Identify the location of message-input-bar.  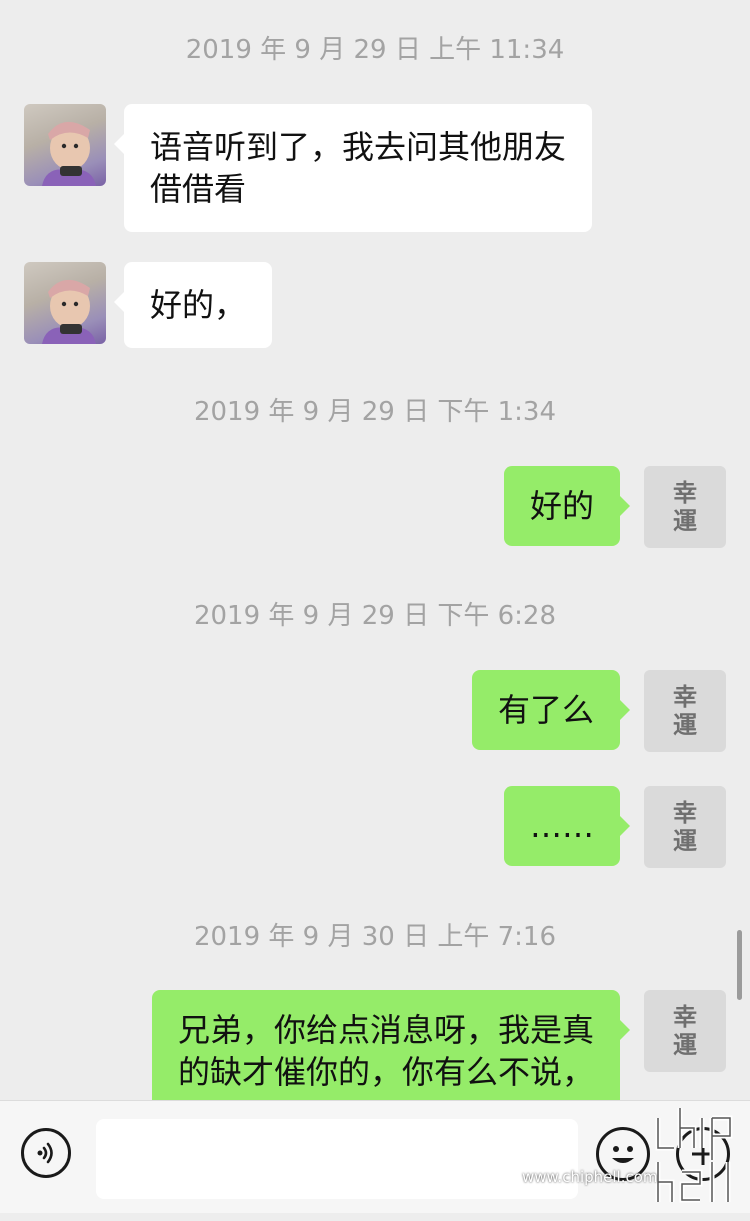
(375, 1156).